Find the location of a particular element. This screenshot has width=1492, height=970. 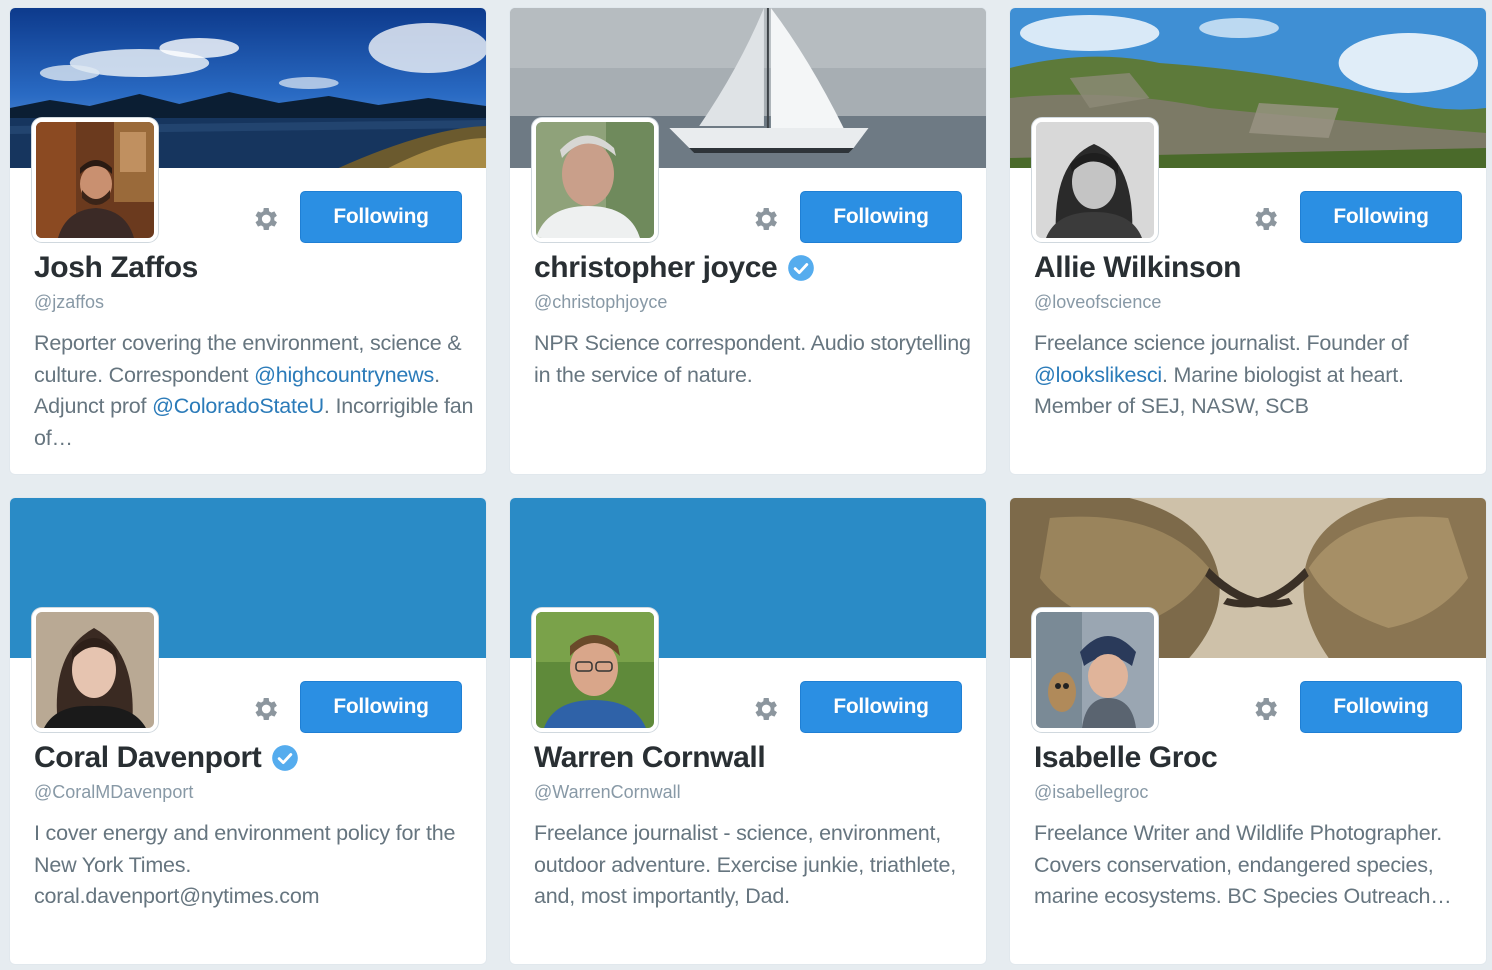

bio-mention-link: @ColoradoStateU is located at coordinates (238, 406).